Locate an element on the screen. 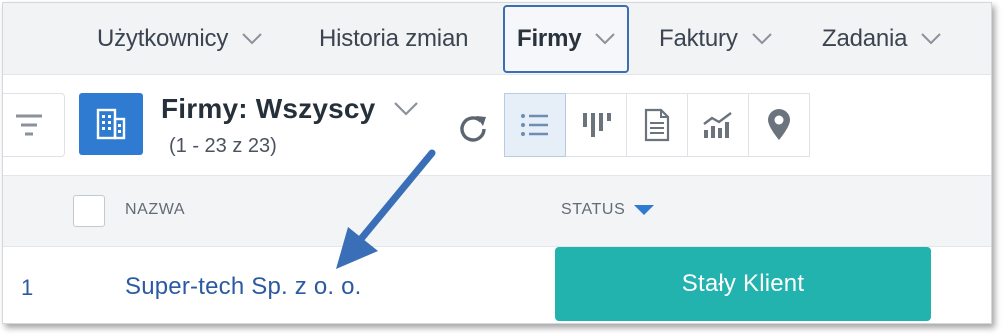 This screenshot has height=335, width=1004. nav-item-label: Firmy is located at coordinates (549, 38).